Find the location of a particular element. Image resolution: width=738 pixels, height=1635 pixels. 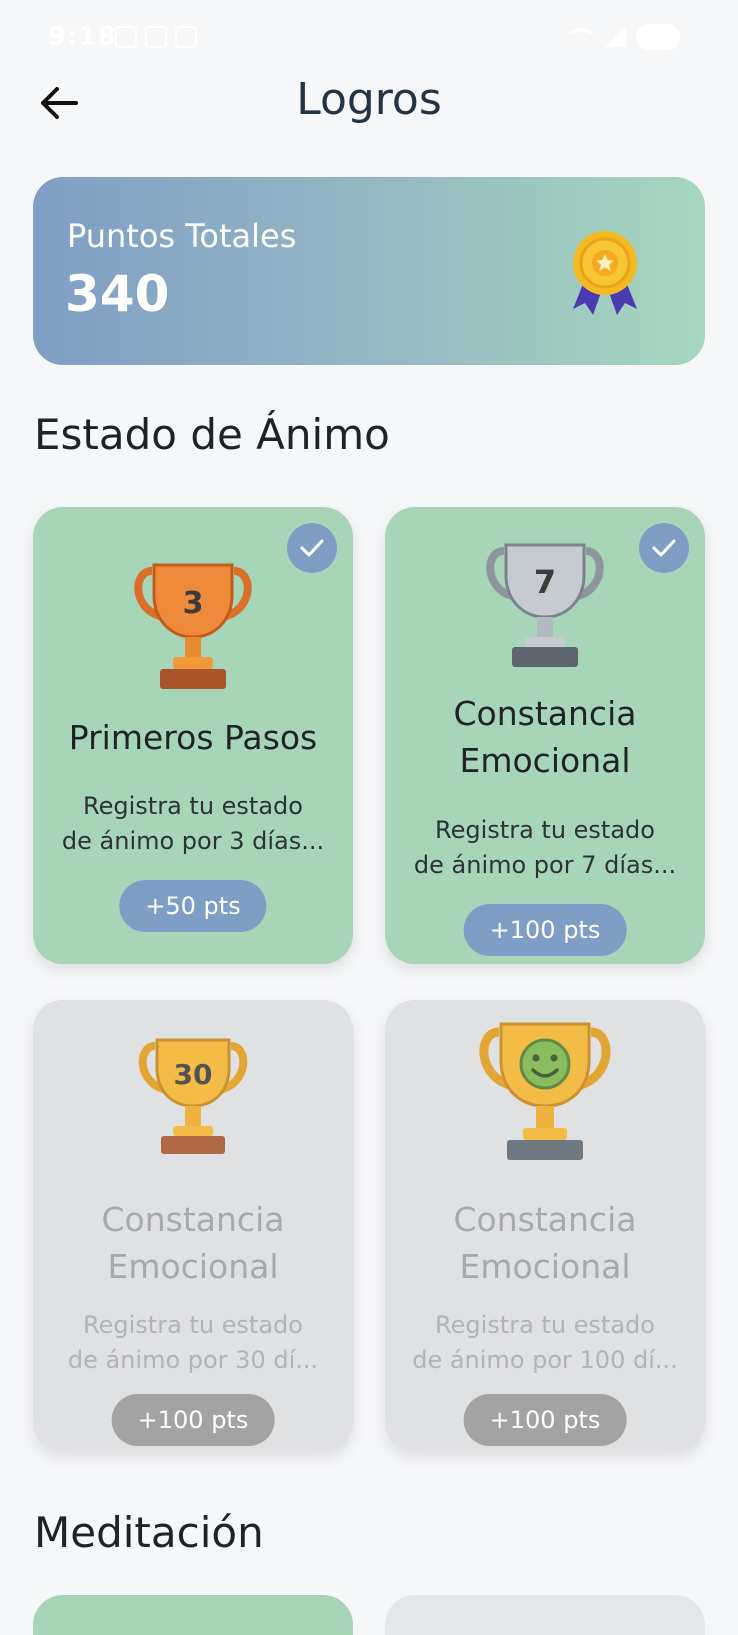

battery-icon is located at coordinates (658, 37).